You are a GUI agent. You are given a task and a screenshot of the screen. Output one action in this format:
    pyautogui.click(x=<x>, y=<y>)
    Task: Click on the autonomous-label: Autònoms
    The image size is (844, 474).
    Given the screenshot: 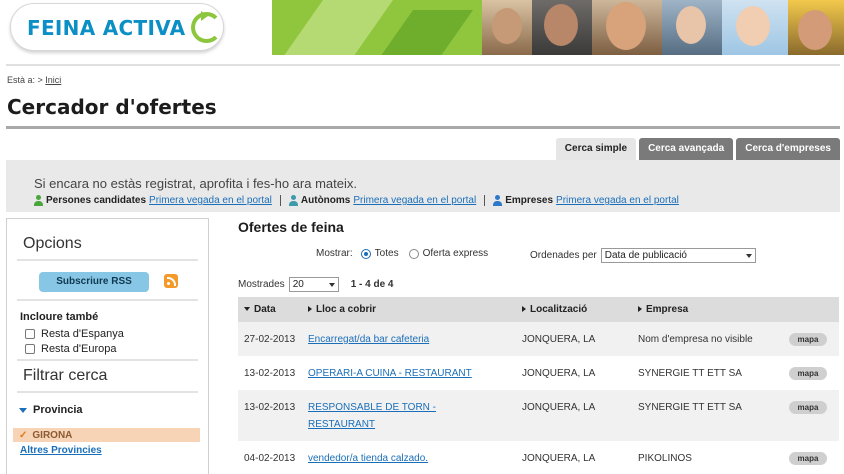 What is the action you would take?
    pyautogui.click(x=325, y=200)
    